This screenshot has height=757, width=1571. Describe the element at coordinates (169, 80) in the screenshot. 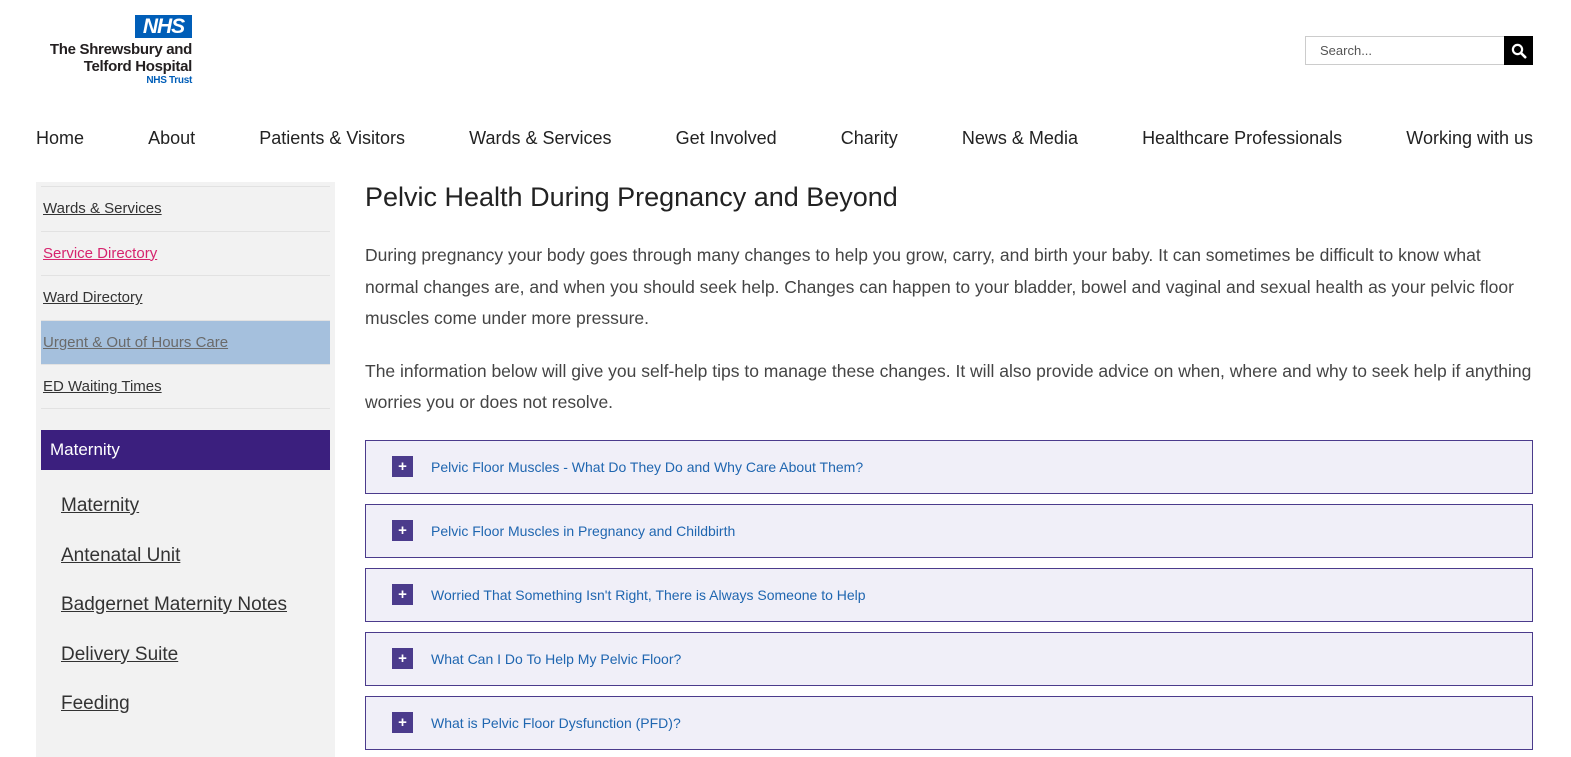

I see `logo-line-3: NHS Trust` at that location.